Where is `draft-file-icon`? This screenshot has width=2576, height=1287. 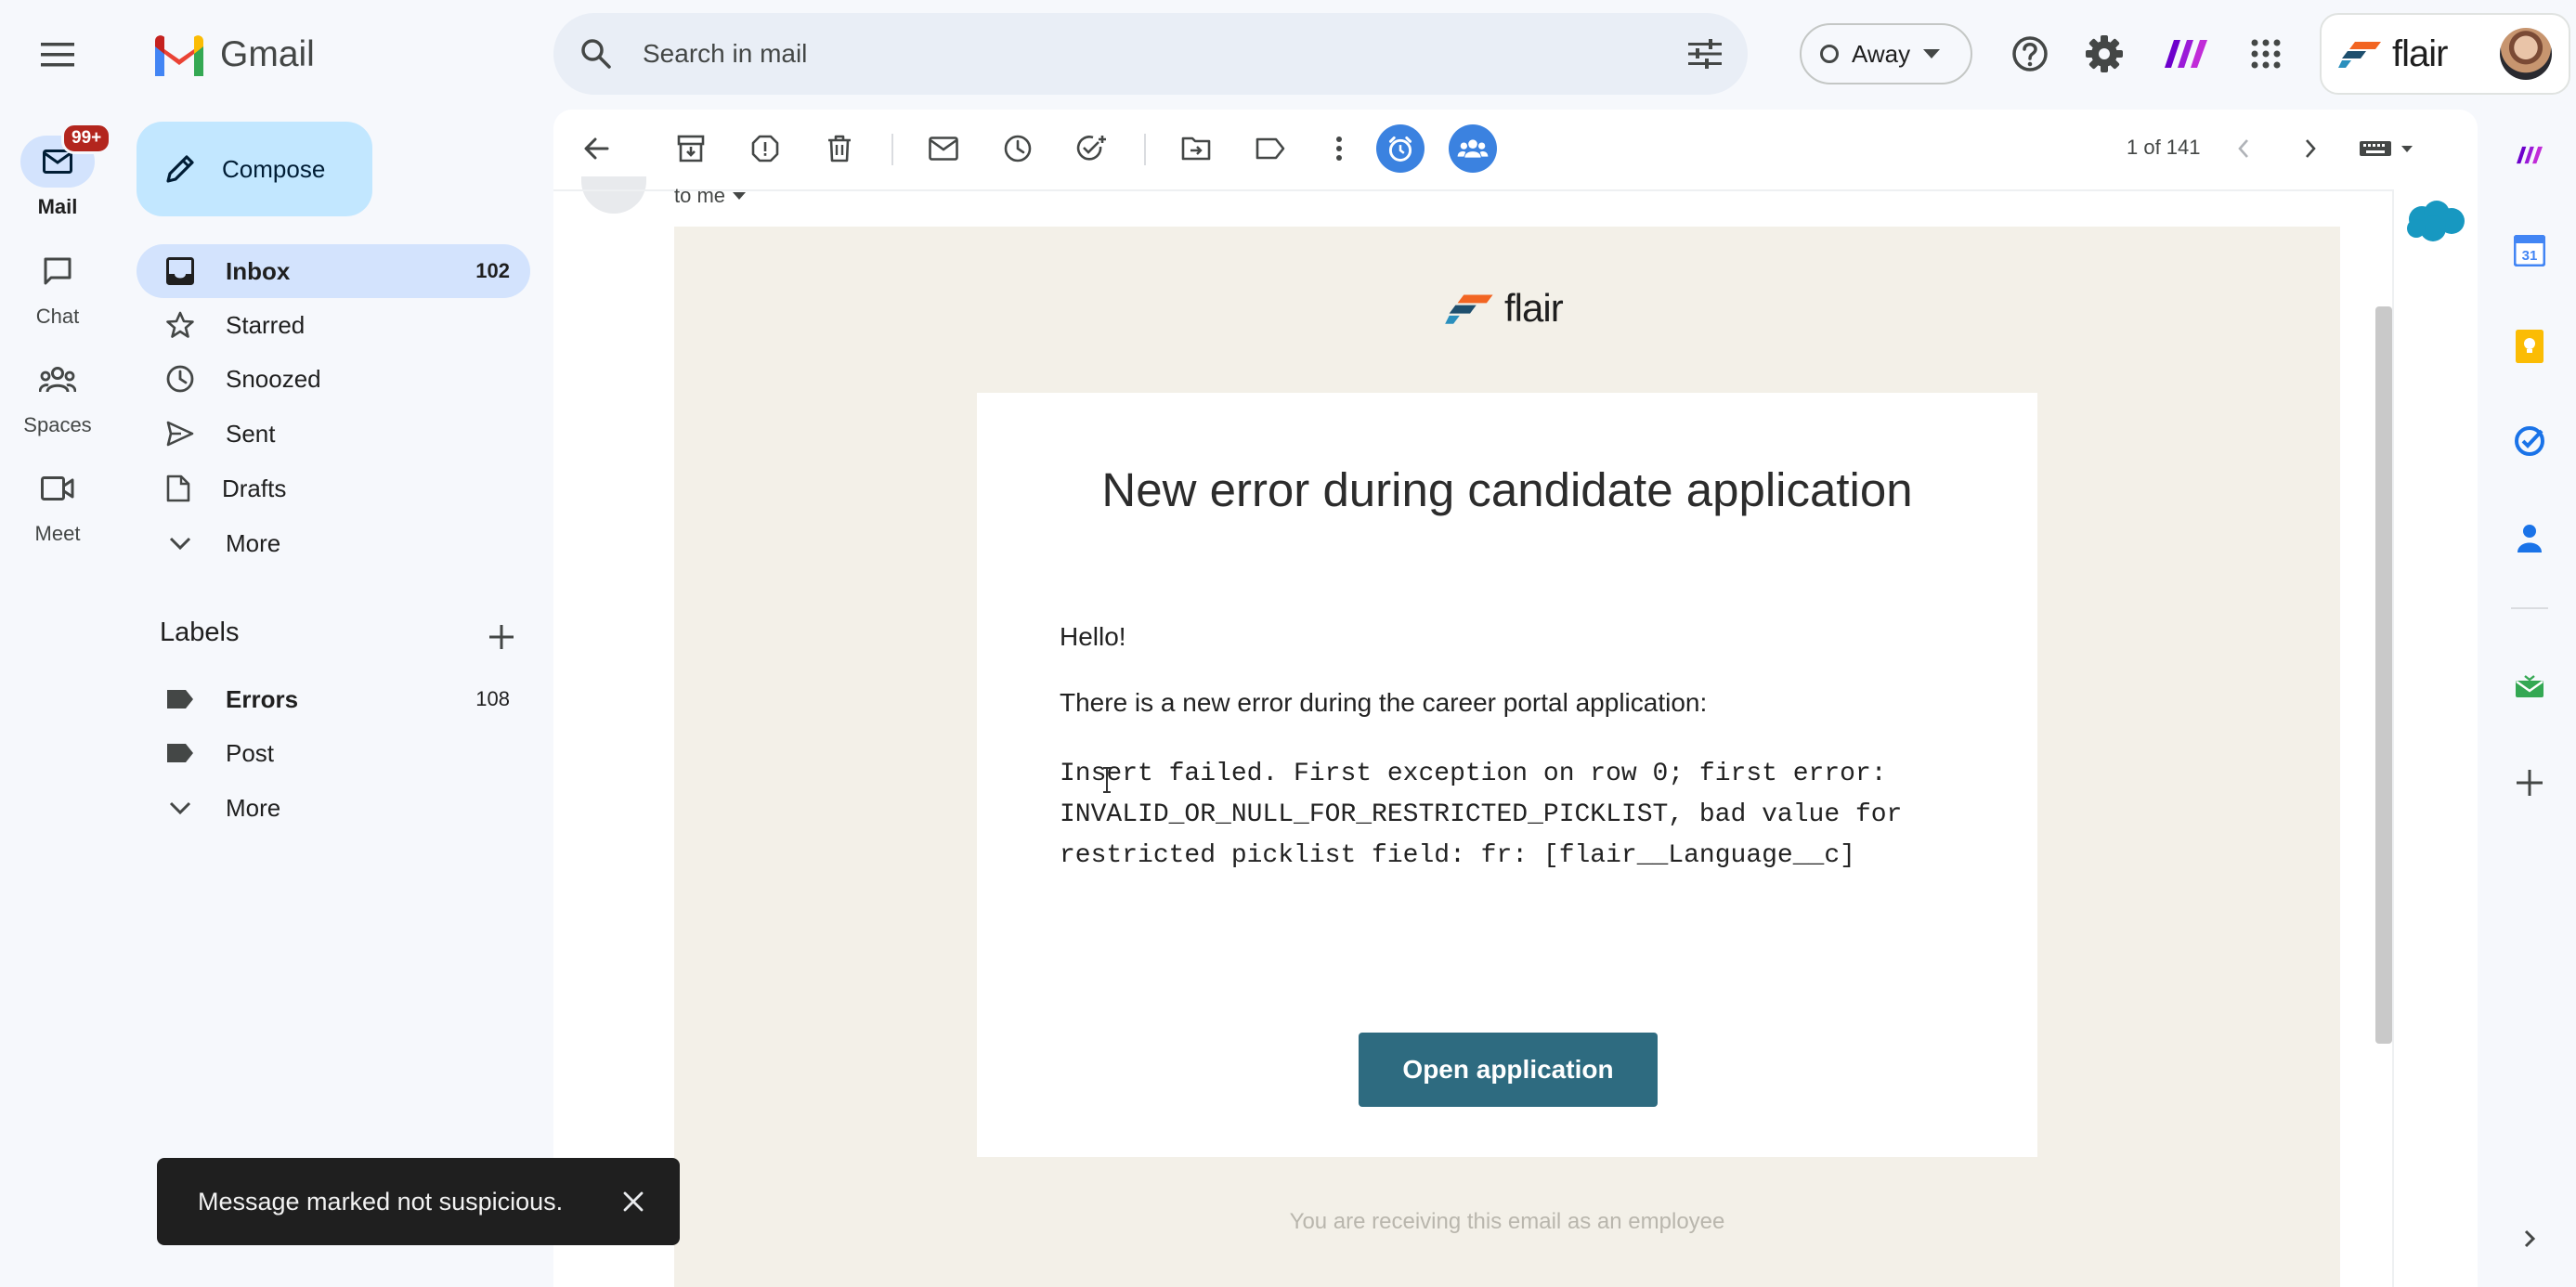
draft-file-icon is located at coordinates (178, 488).